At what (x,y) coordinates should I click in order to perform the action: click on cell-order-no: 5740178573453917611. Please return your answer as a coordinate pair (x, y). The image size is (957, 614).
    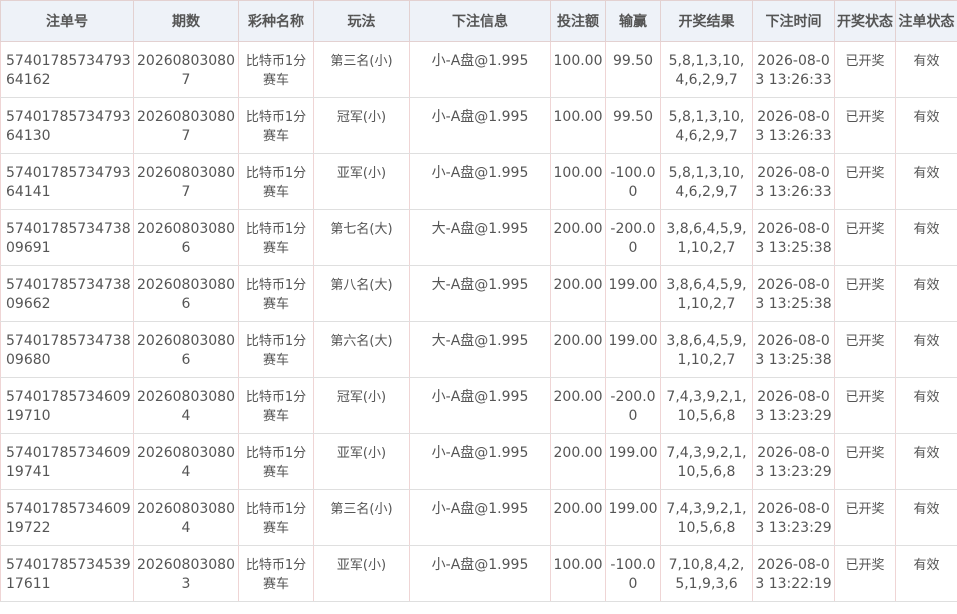
    Looking at the image, I should click on (67, 573).